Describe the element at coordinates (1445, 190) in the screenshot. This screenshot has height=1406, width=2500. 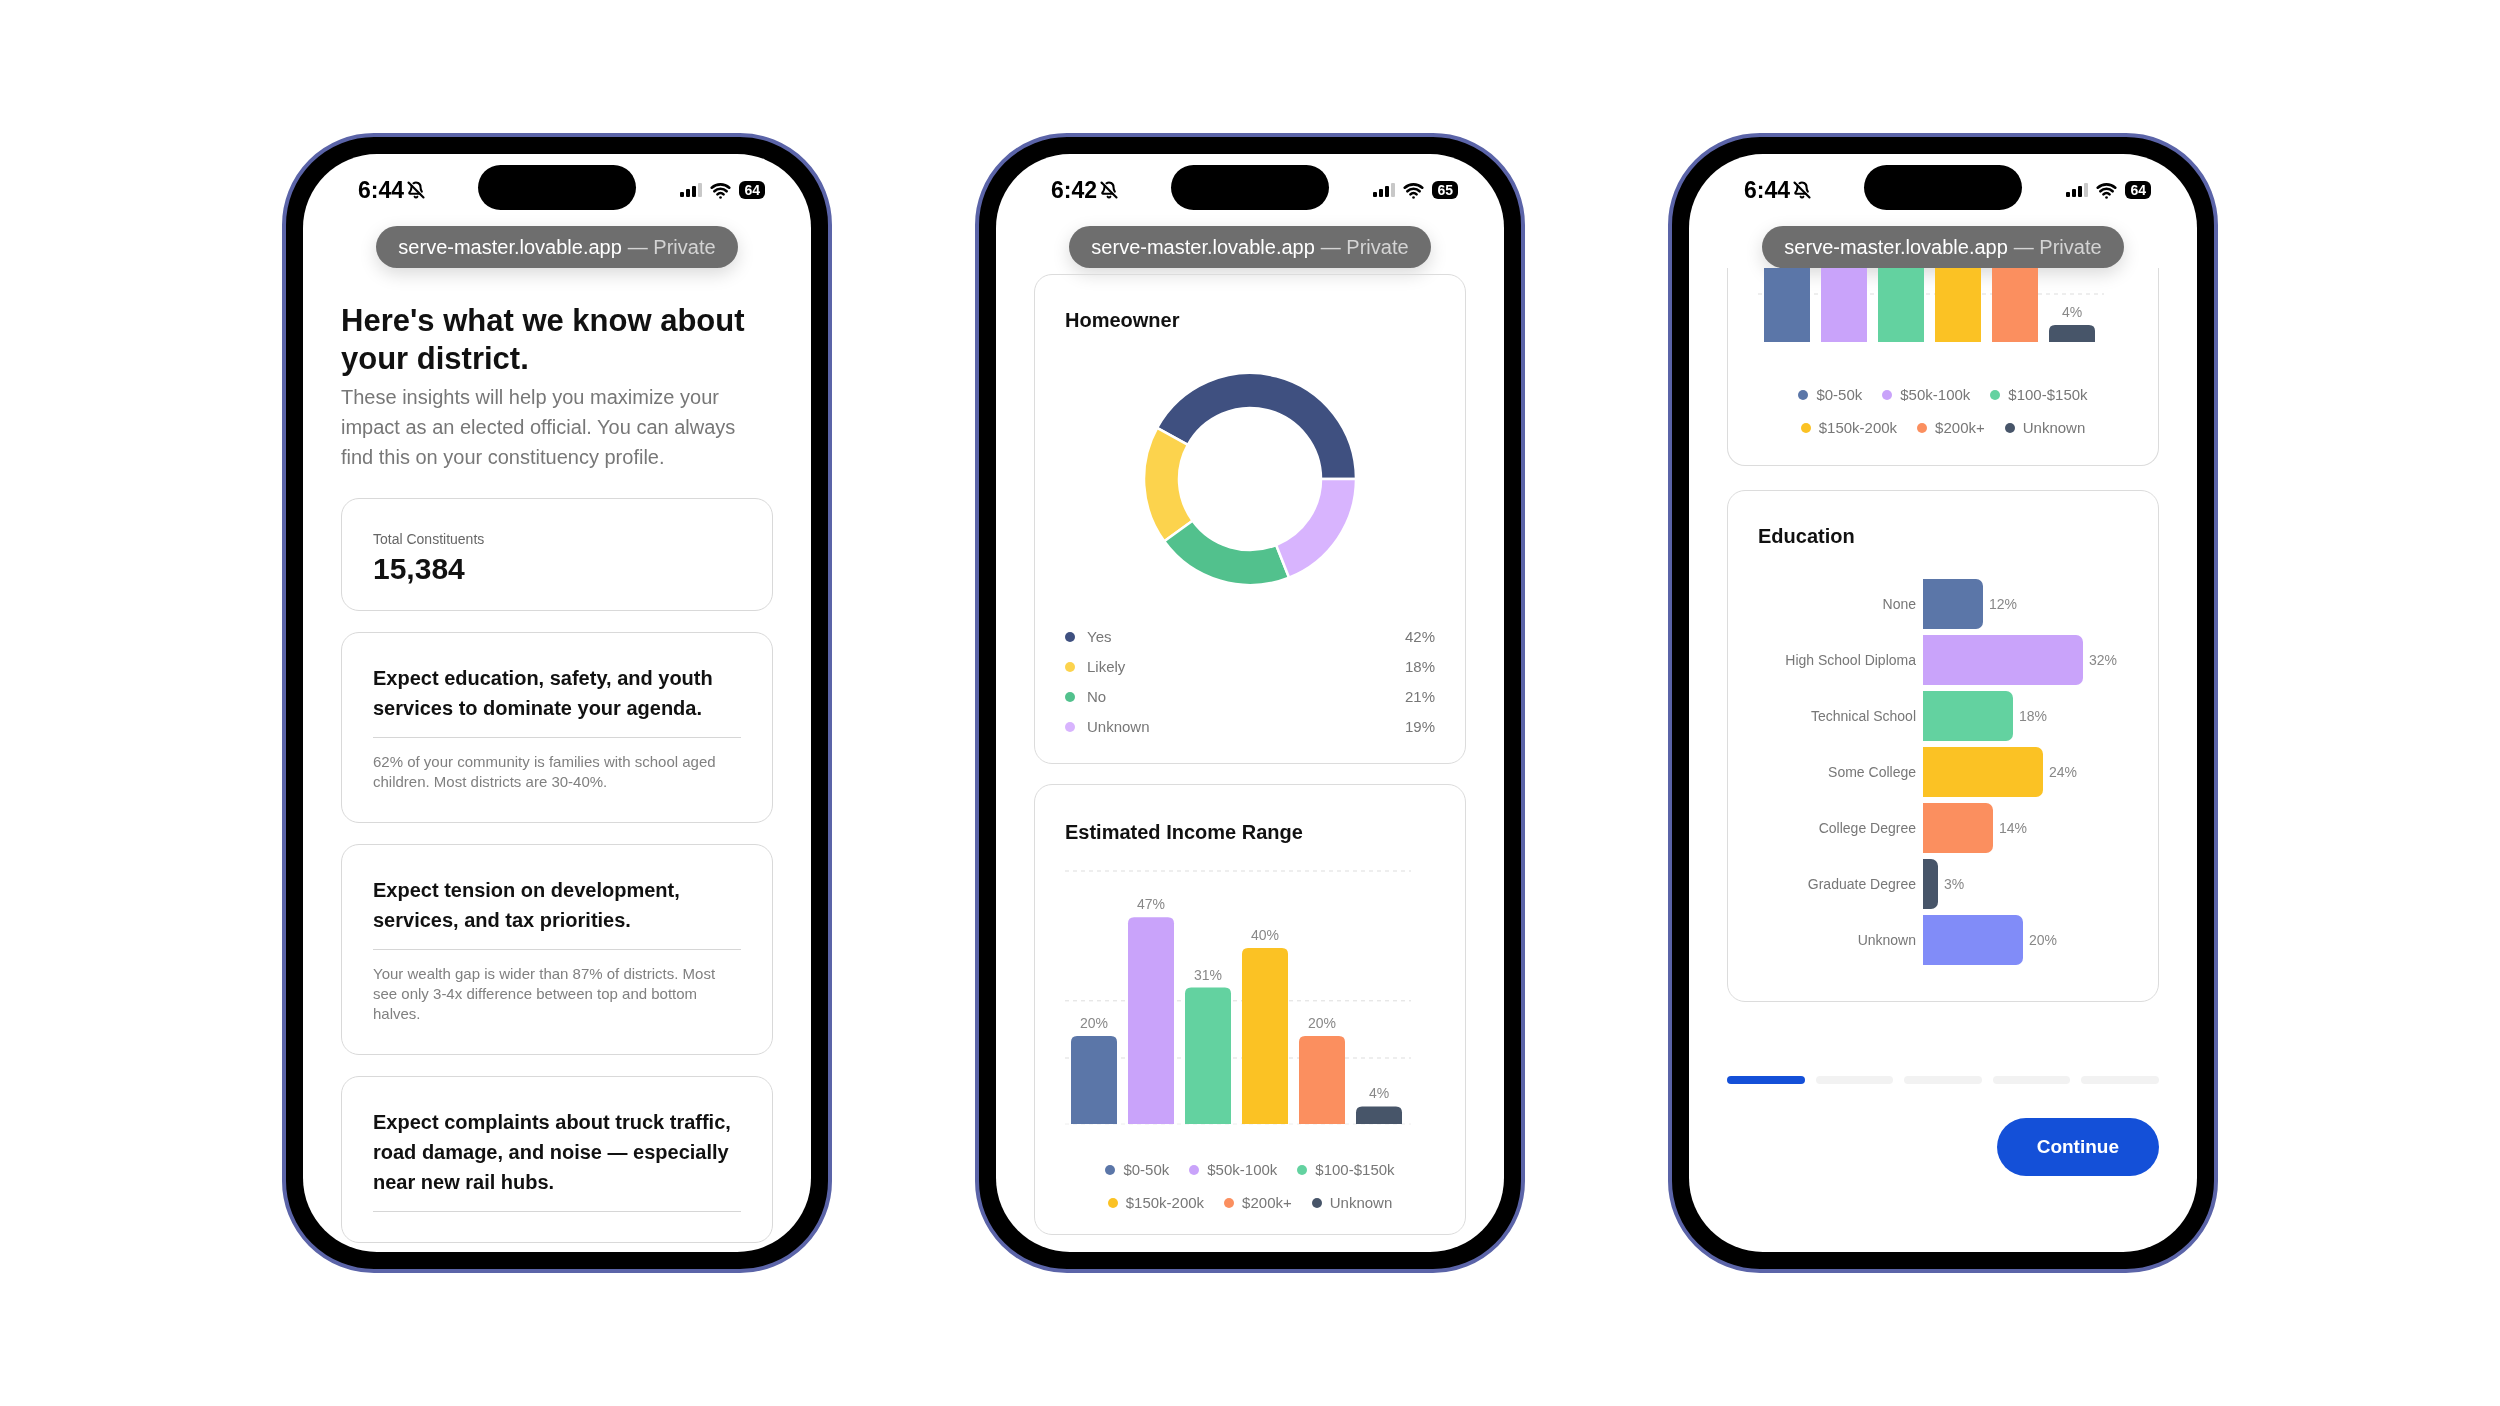
I see `battery-indicator: 65` at that location.